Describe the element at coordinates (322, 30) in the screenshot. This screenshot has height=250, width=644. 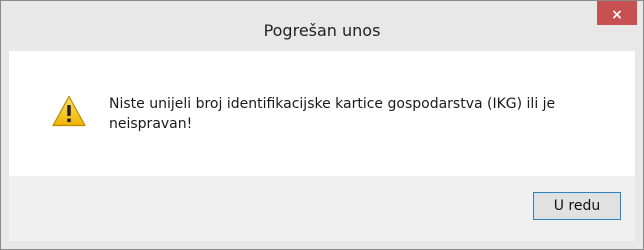
I see `dialog-title: Pogrešan unos` at that location.